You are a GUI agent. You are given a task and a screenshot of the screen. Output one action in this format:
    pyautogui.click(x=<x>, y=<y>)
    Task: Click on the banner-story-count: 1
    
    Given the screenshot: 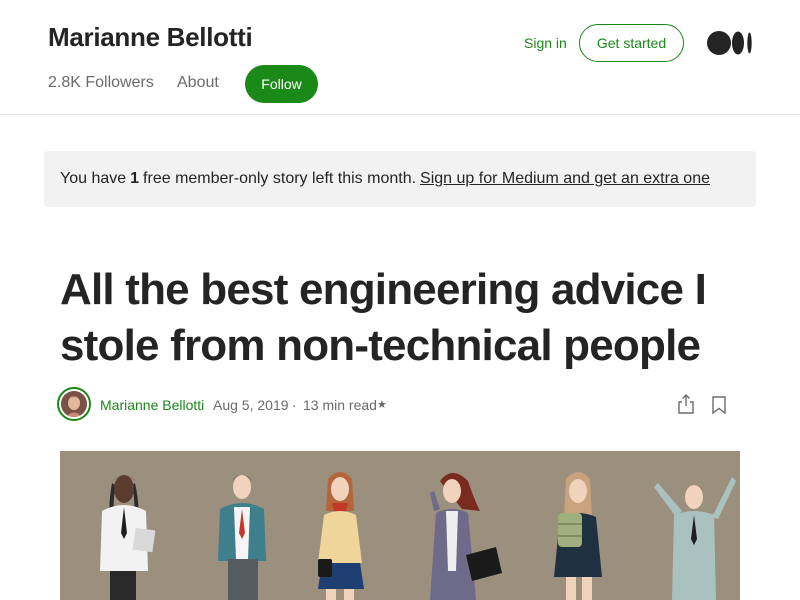 What is the action you would take?
    pyautogui.click(x=135, y=178)
    